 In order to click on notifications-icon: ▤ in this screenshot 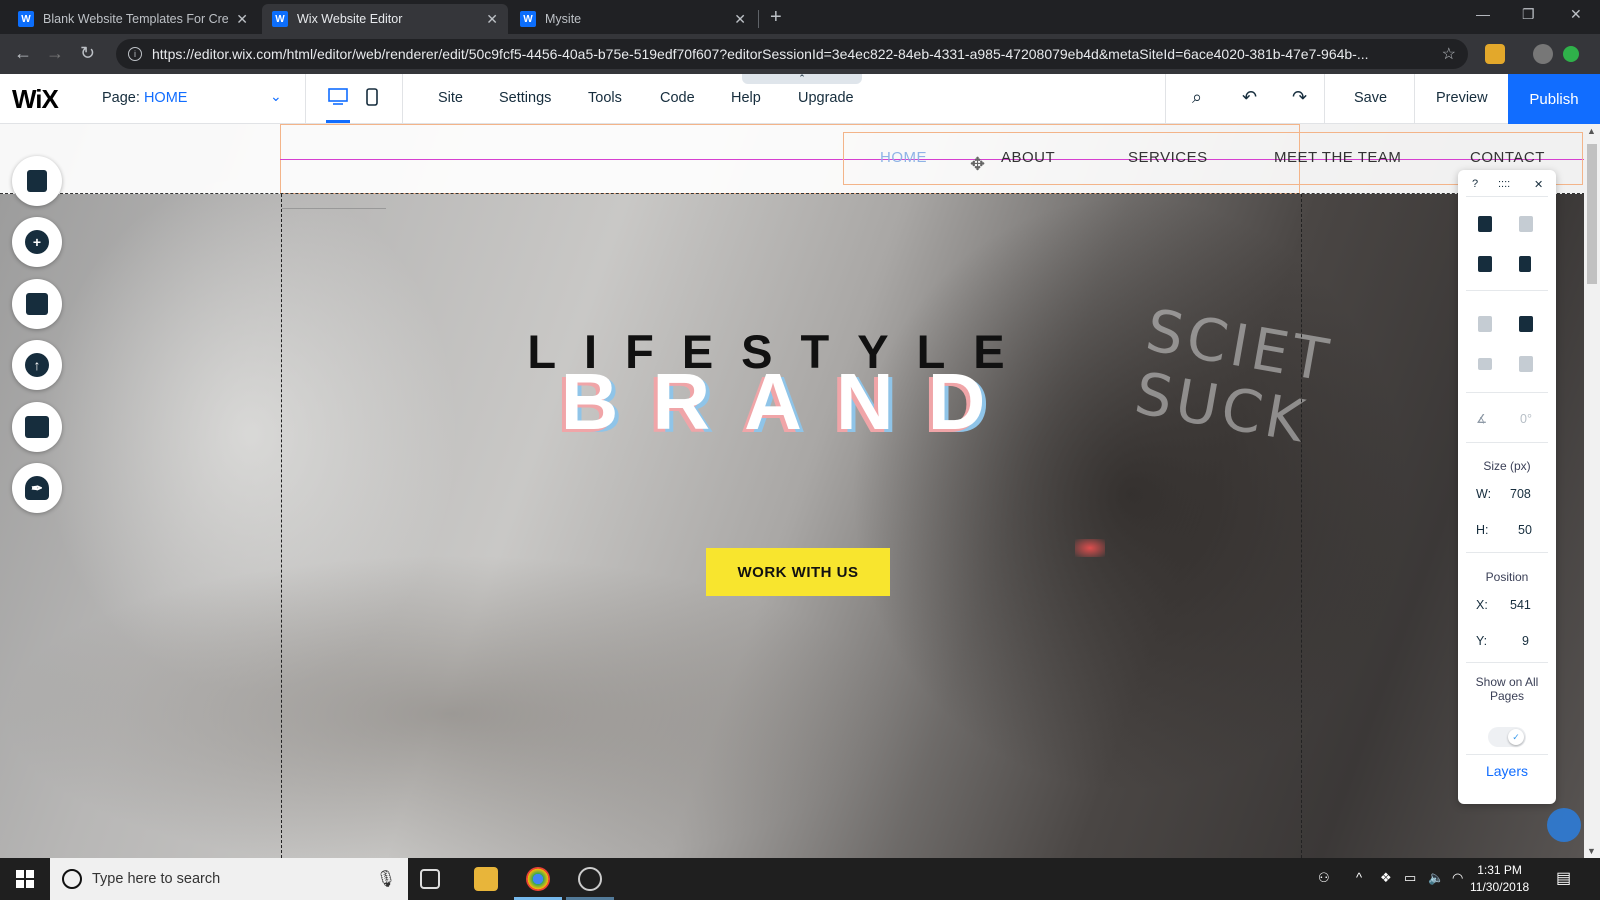, I will do `click(1563, 878)`.